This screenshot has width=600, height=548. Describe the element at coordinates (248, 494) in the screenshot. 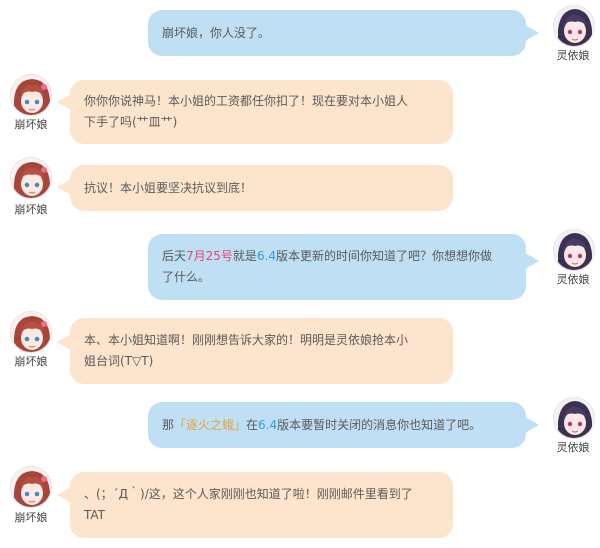

I see `message-text-line: 、(；´Д｀)/这，这个人家刚刚也知道了啦！刚刚邮件里看到了` at that location.